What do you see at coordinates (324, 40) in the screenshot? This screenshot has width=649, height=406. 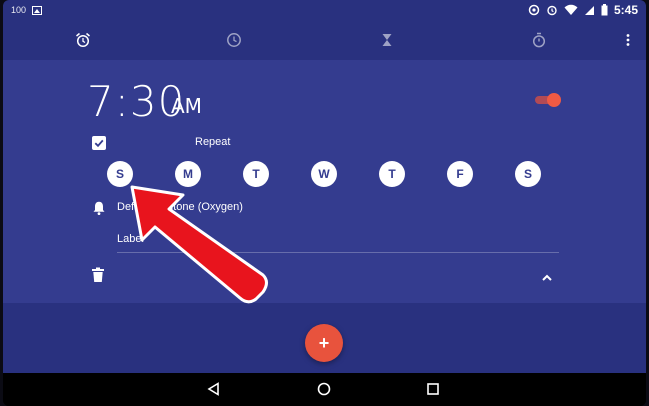 I see `tab-bar` at bounding box center [324, 40].